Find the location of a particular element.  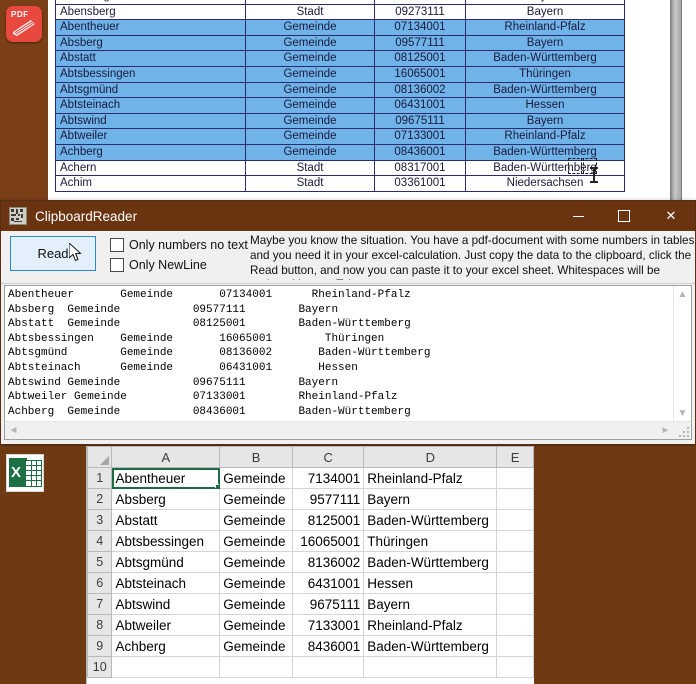

cell-D6: Hessen is located at coordinates (430, 583).